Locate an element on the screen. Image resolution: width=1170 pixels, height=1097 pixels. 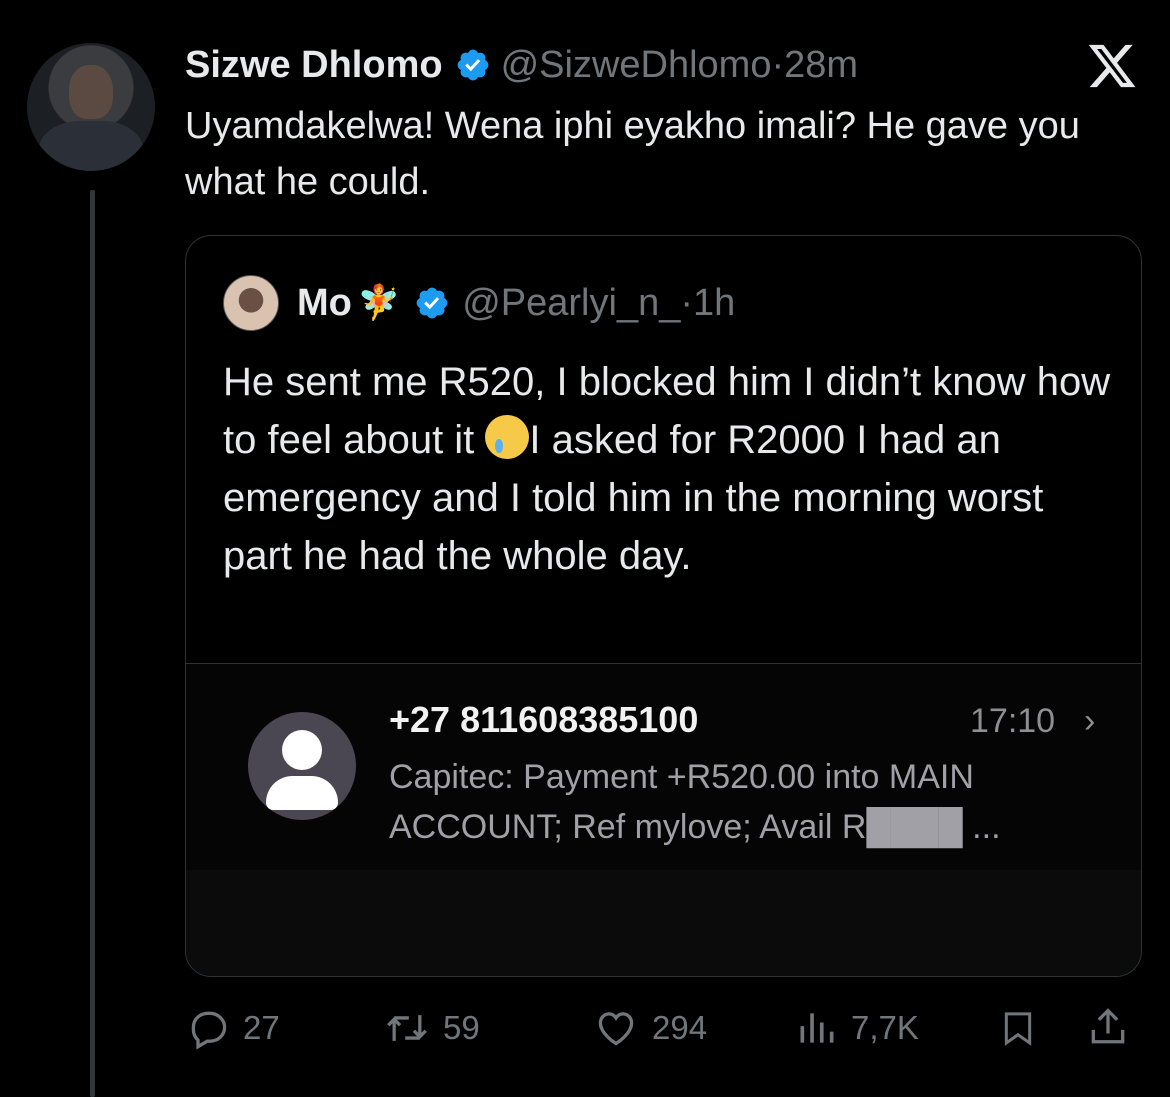
author-handle: @SizweDhlomo is located at coordinates (636, 65).